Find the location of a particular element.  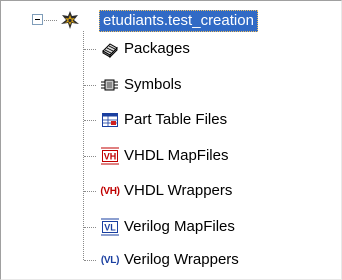

vhdl-mapfile-icon-text: VH is located at coordinates (110, 157).